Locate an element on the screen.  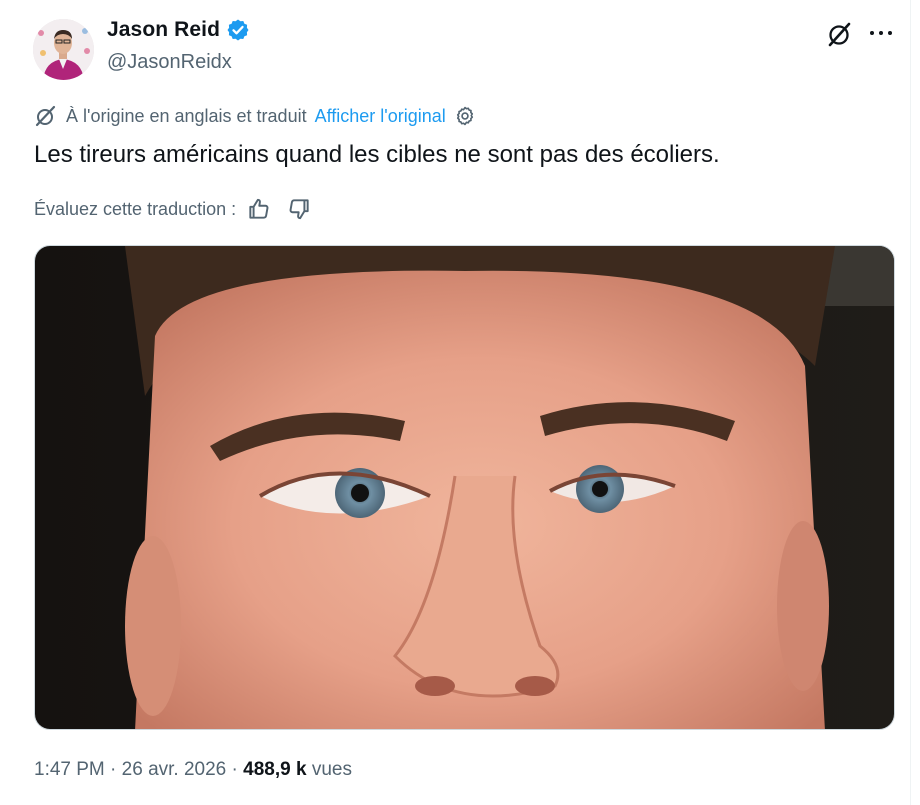
author-name-row: Jason Reid is located at coordinates (178, 30).